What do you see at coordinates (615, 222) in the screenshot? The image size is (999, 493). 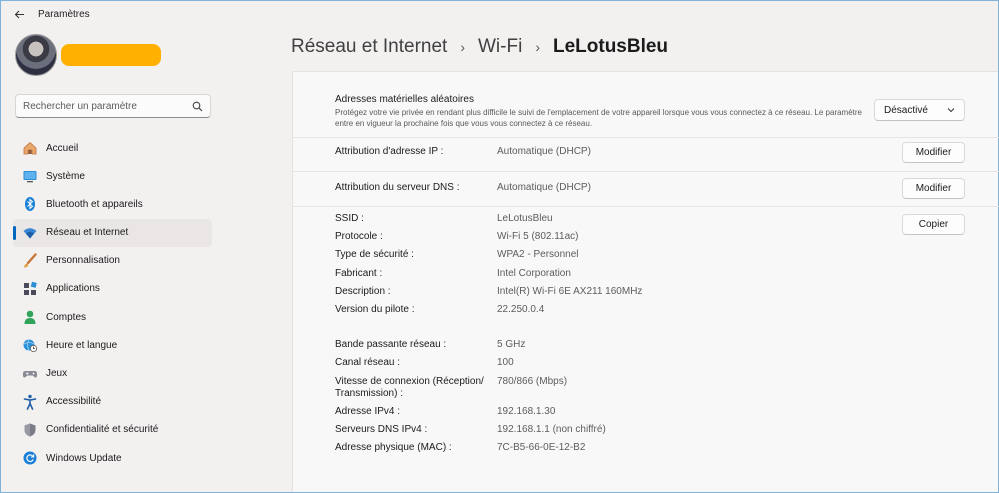 I see `property-row: SSID : LeLotusBleu` at bounding box center [615, 222].